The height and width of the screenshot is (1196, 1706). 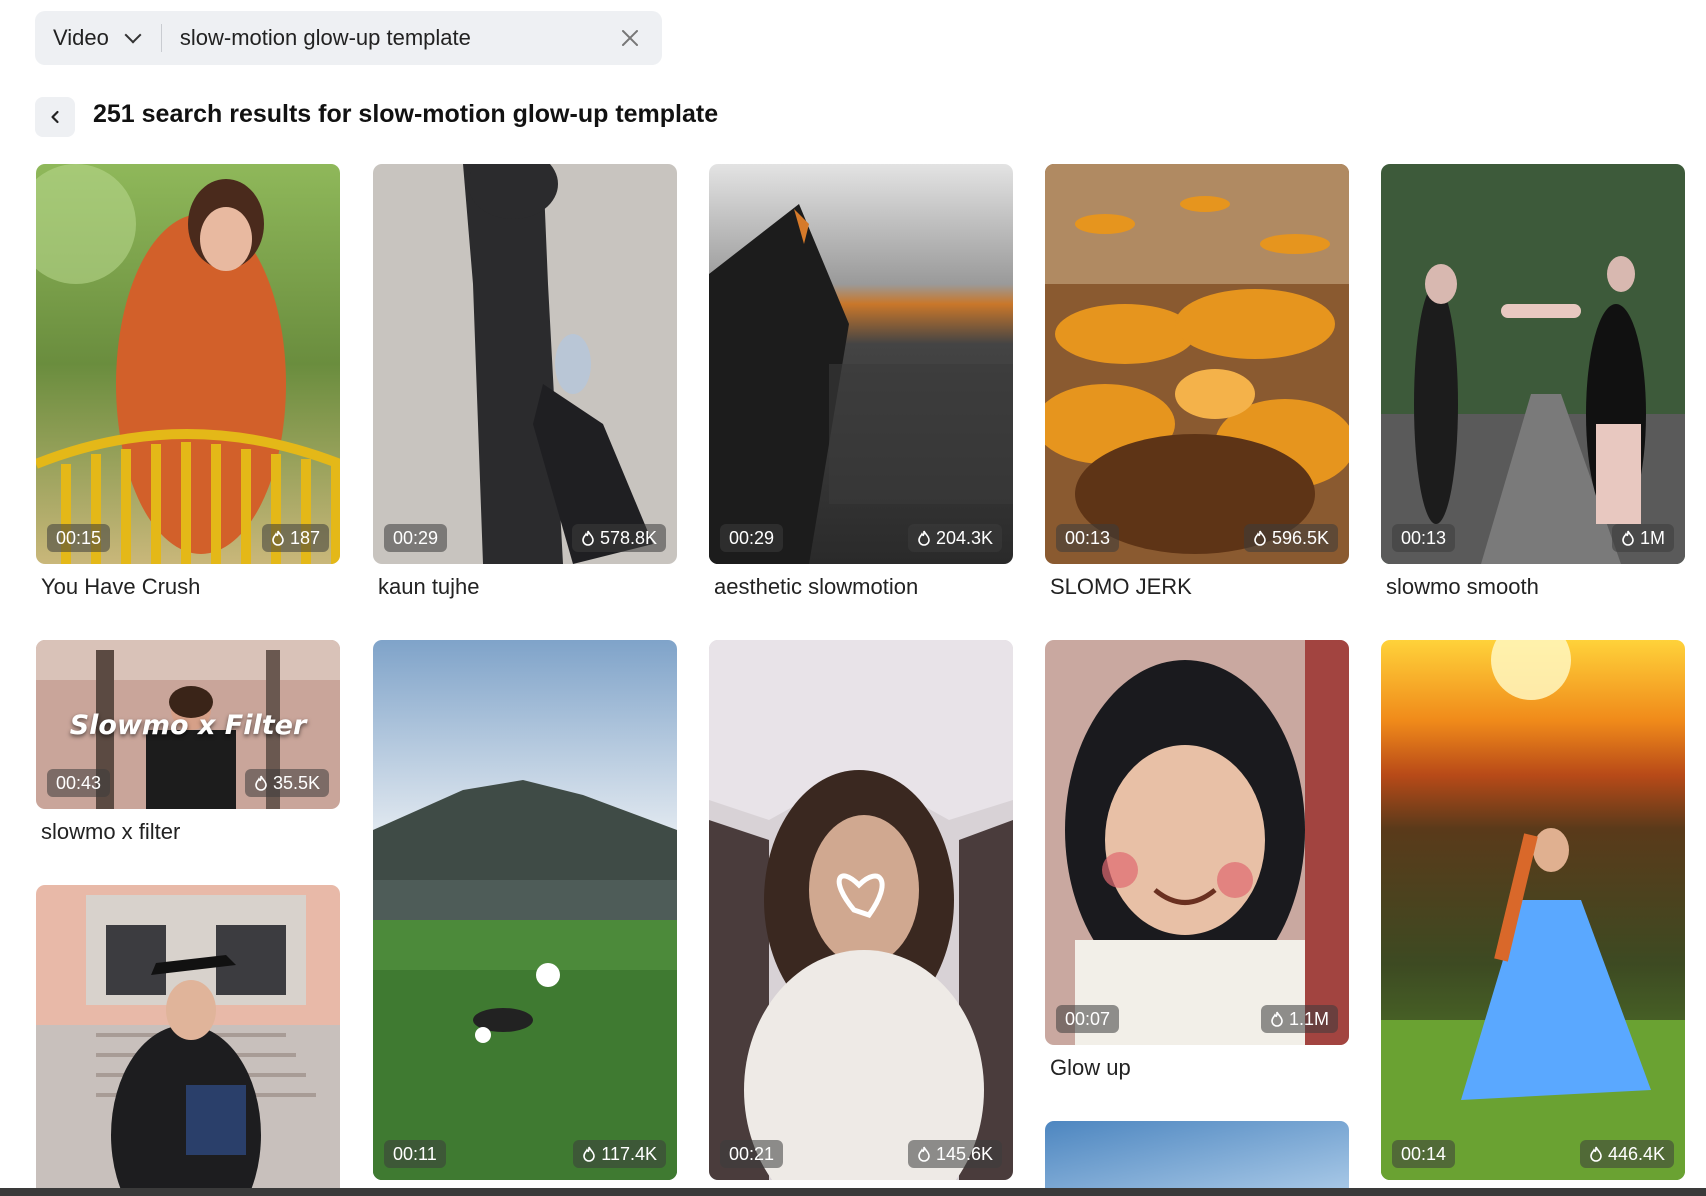 What do you see at coordinates (384, 38) in the screenshot?
I see `search-input` at bounding box center [384, 38].